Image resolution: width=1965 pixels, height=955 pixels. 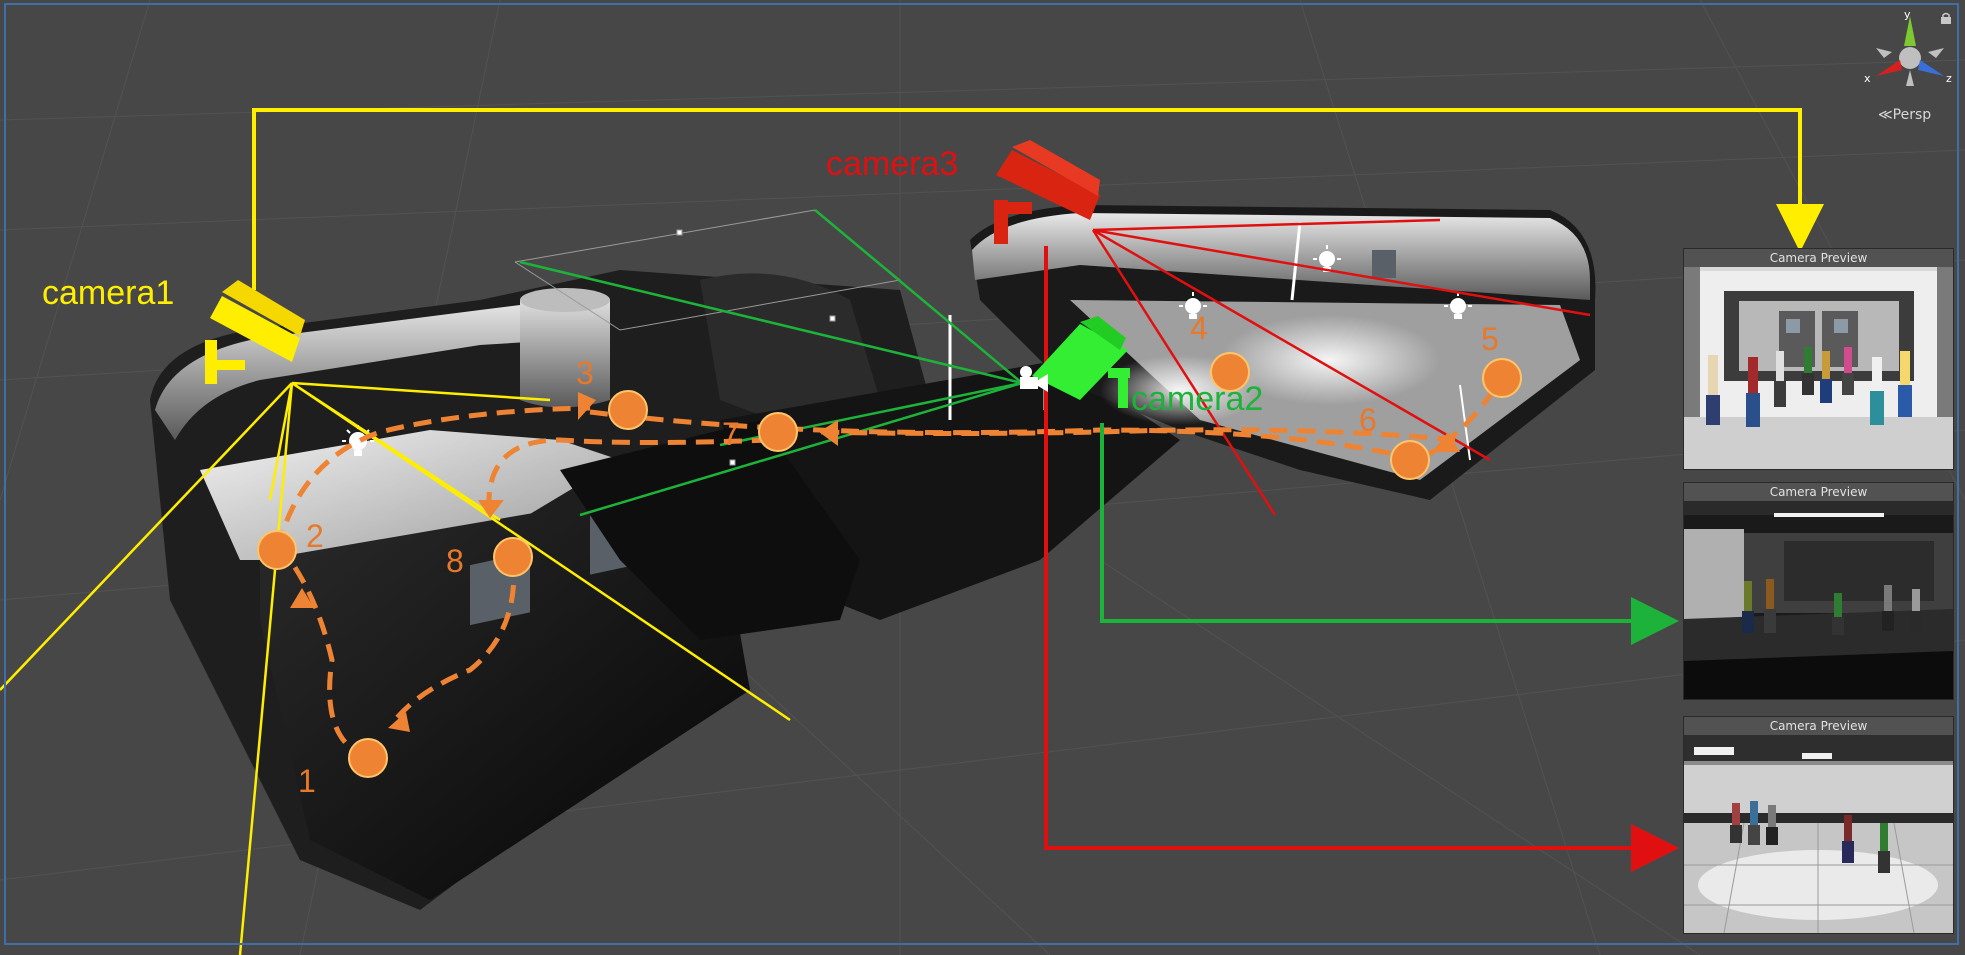 What do you see at coordinates (455, 561) in the screenshot?
I see `waypoint-8-label: 8` at bounding box center [455, 561].